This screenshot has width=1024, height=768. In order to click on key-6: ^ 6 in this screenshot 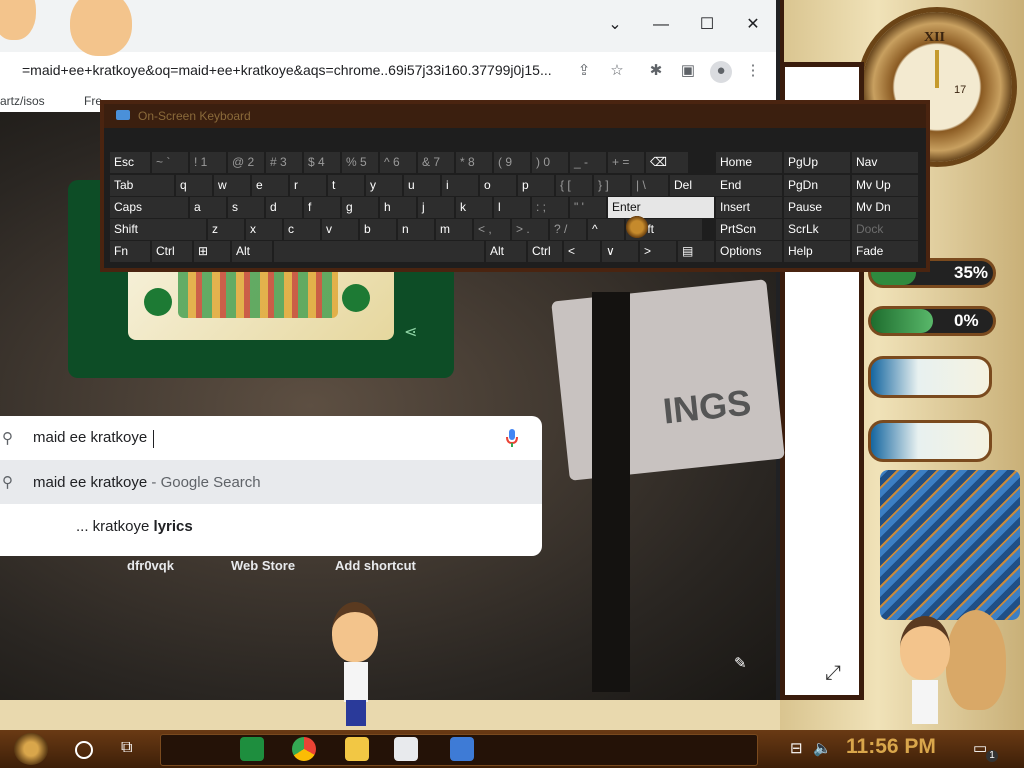, I will do `click(398, 162)`.